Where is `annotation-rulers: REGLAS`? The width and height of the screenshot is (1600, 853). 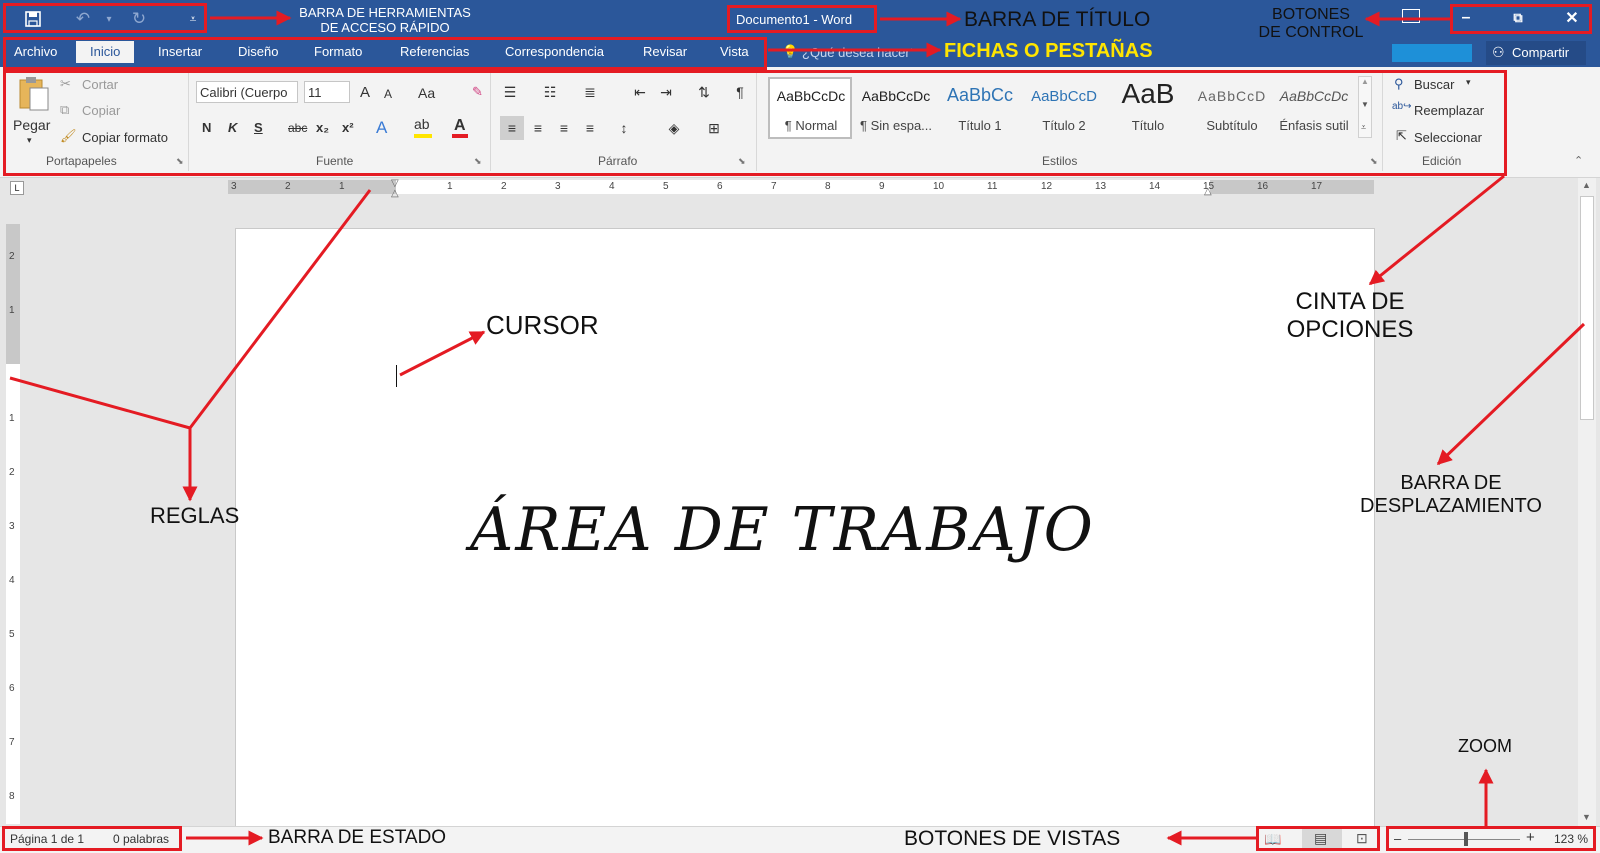 annotation-rulers: REGLAS is located at coordinates (195, 515).